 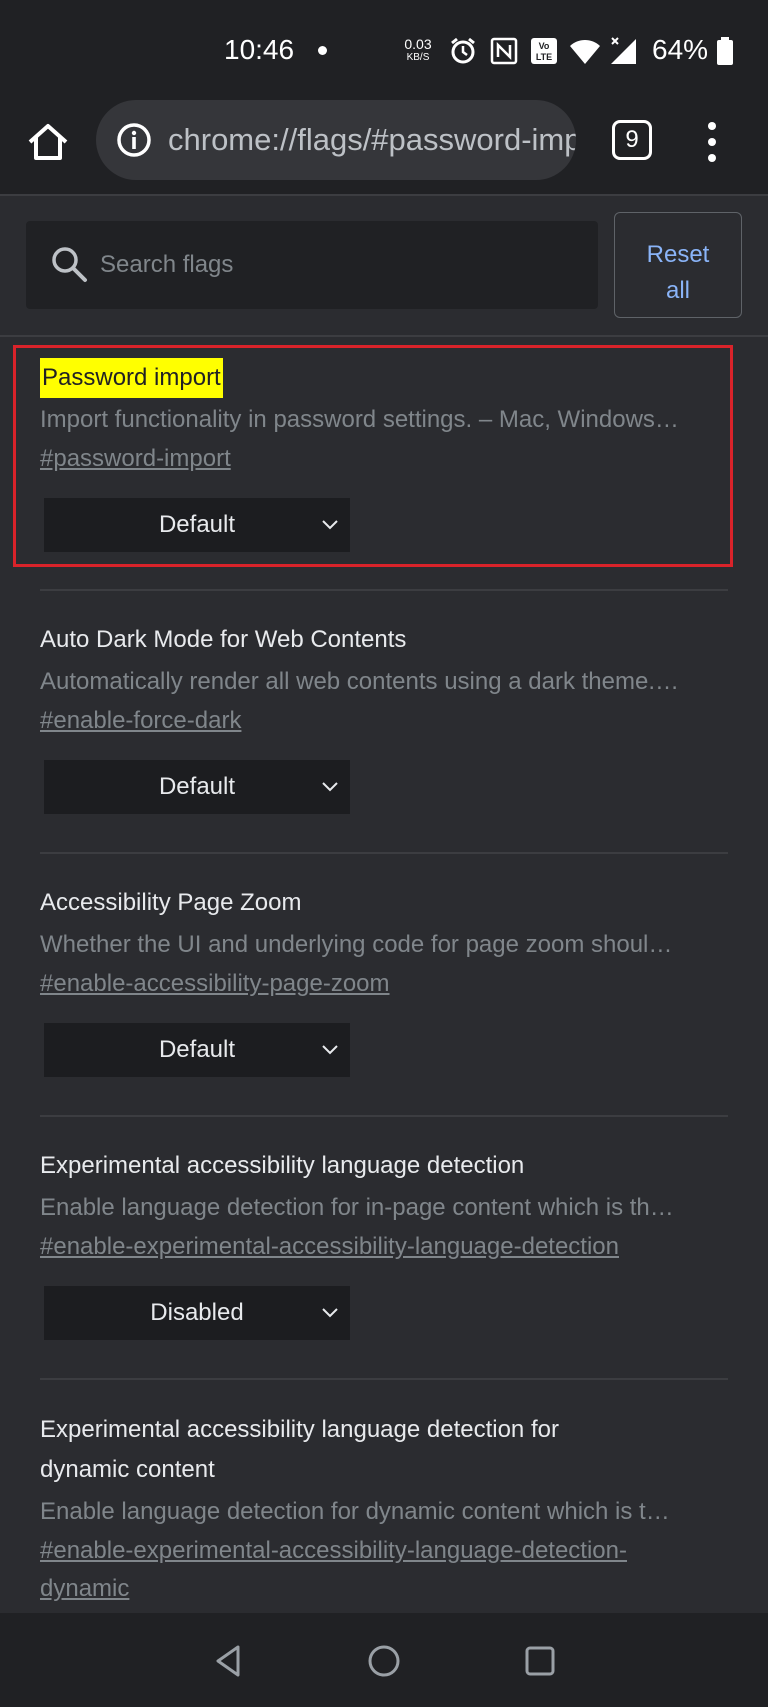 I want to click on flag-anchor-link-line2: dynamic, so click(x=84, y=1589).